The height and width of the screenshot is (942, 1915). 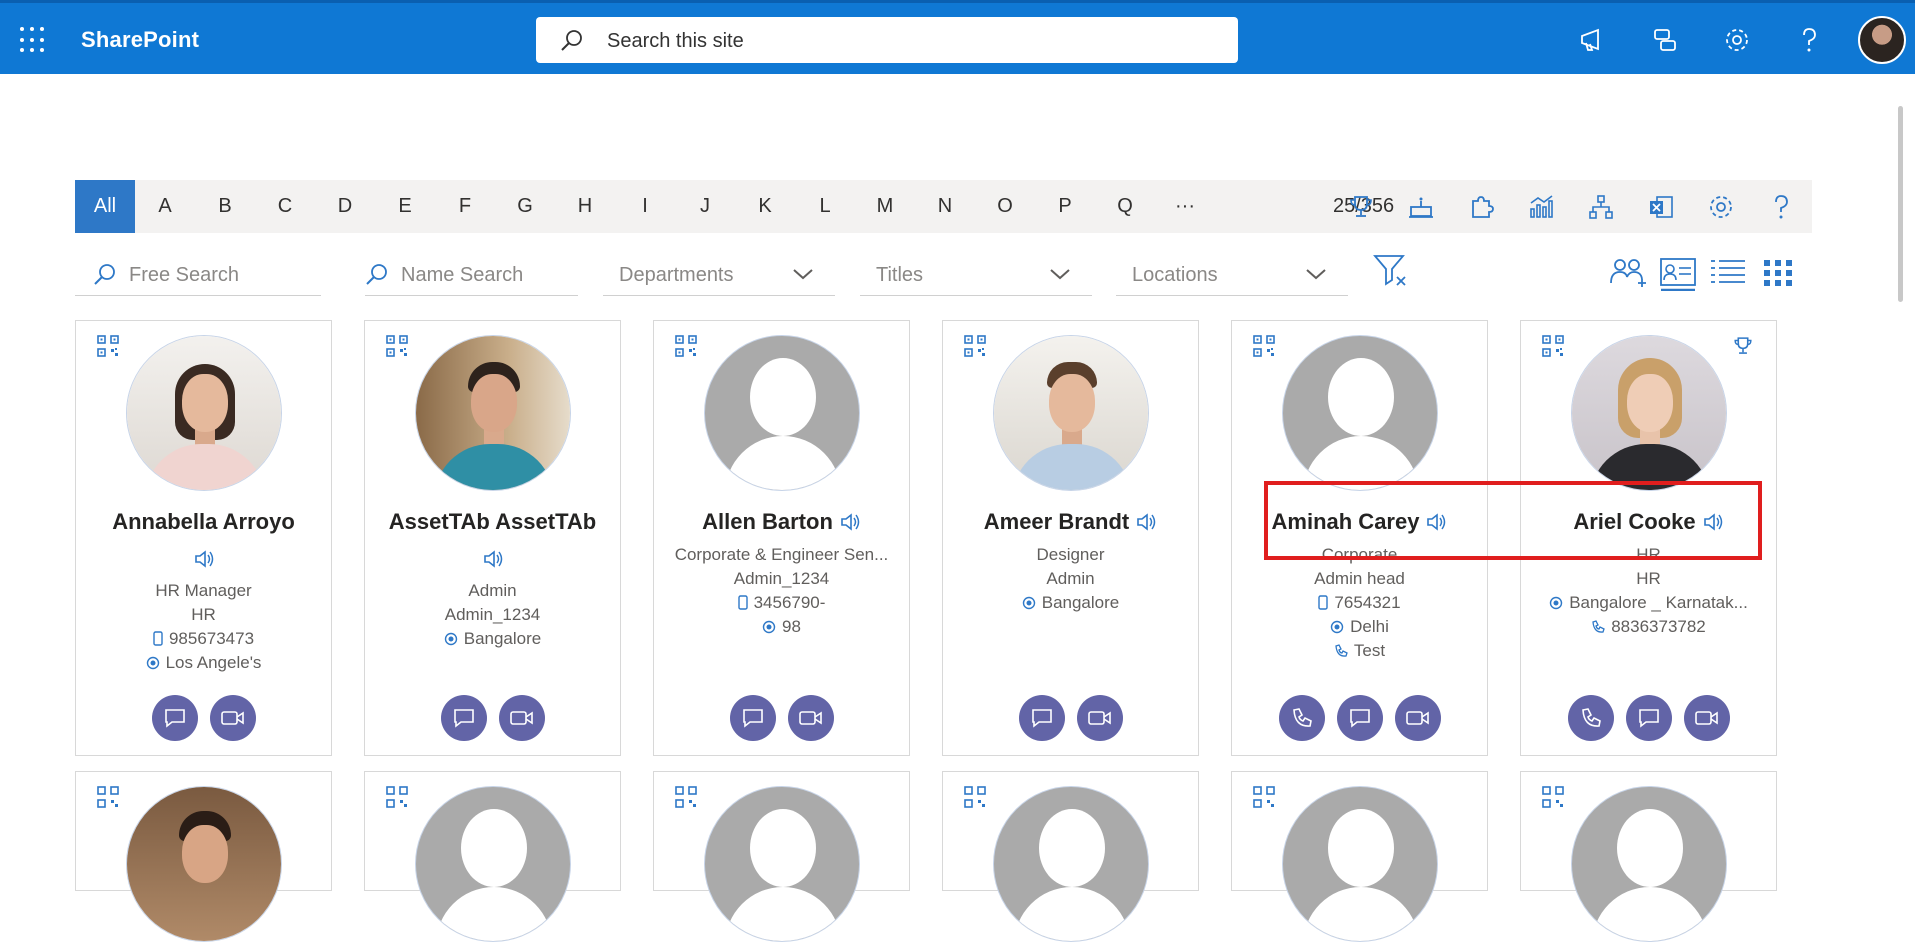 What do you see at coordinates (285, 206) in the screenshot?
I see `letter-filter-c: C` at bounding box center [285, 206].